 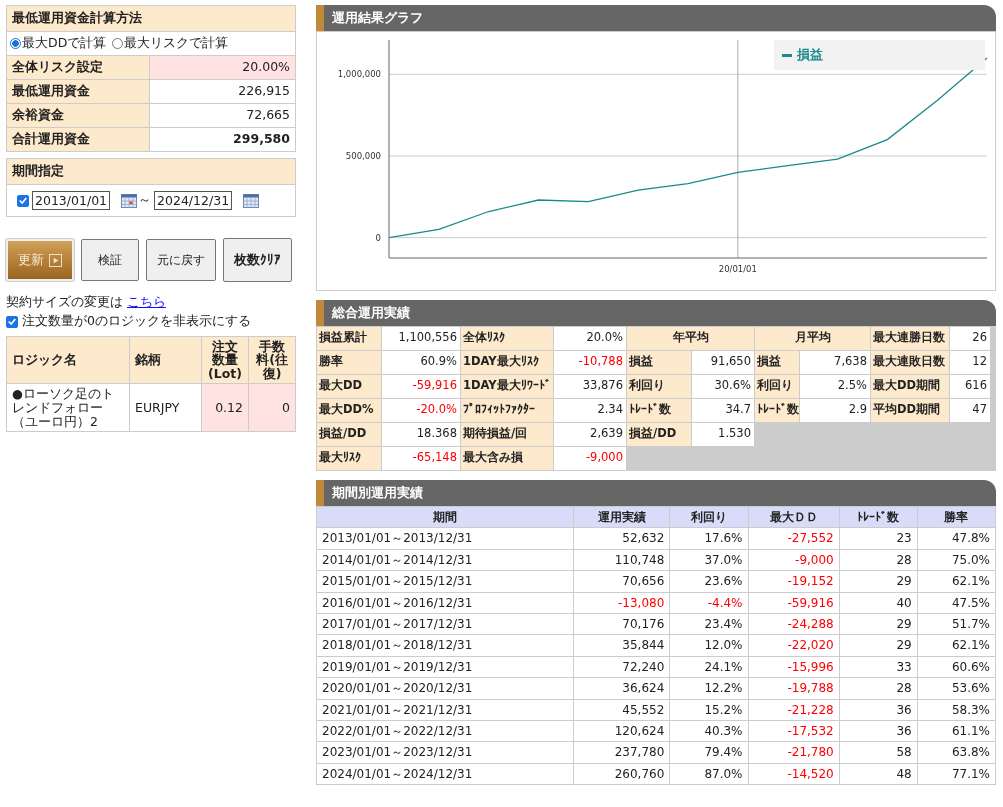 What do you see at coordinates (193, 200) in the screenshot?
I see `date-field: 2024/12/31` at bounding box center [193, 200].